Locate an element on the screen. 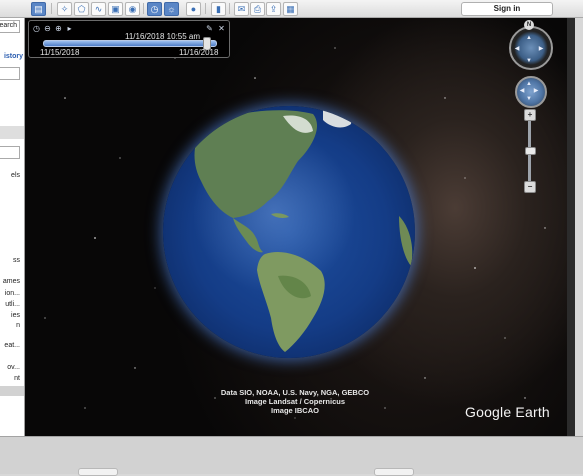 Image resolution: width=583 pixels, height=476 pixels. settings-wrench-icon: ✎ is located at coordinates (209, 28).